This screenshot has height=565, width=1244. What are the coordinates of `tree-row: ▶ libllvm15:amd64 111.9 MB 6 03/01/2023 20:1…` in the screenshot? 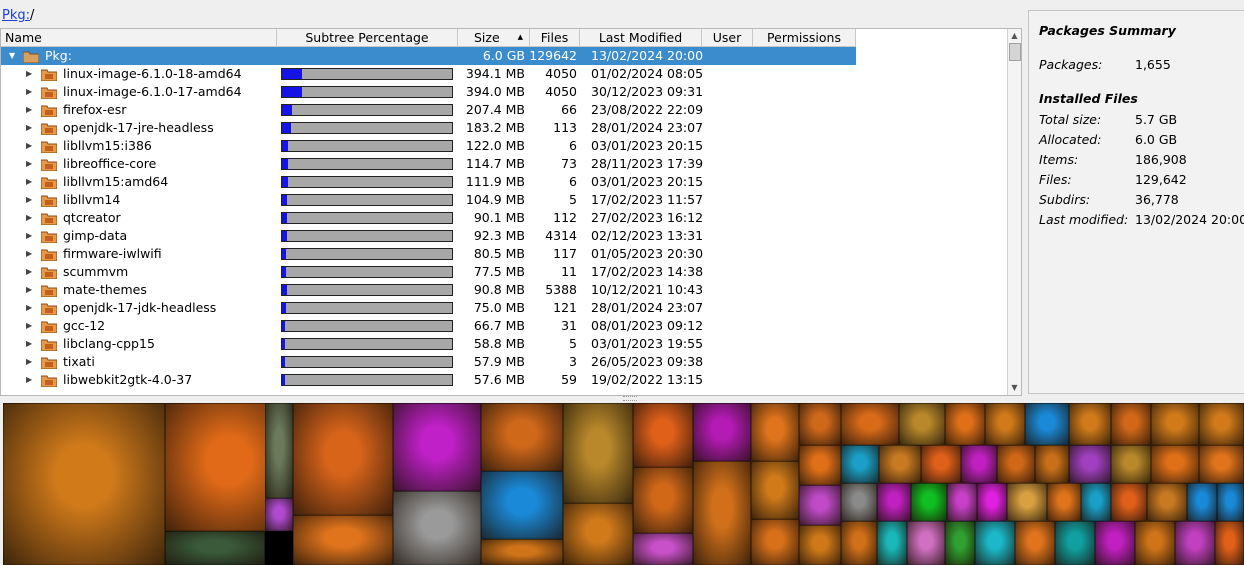 It's located at (503, 182).